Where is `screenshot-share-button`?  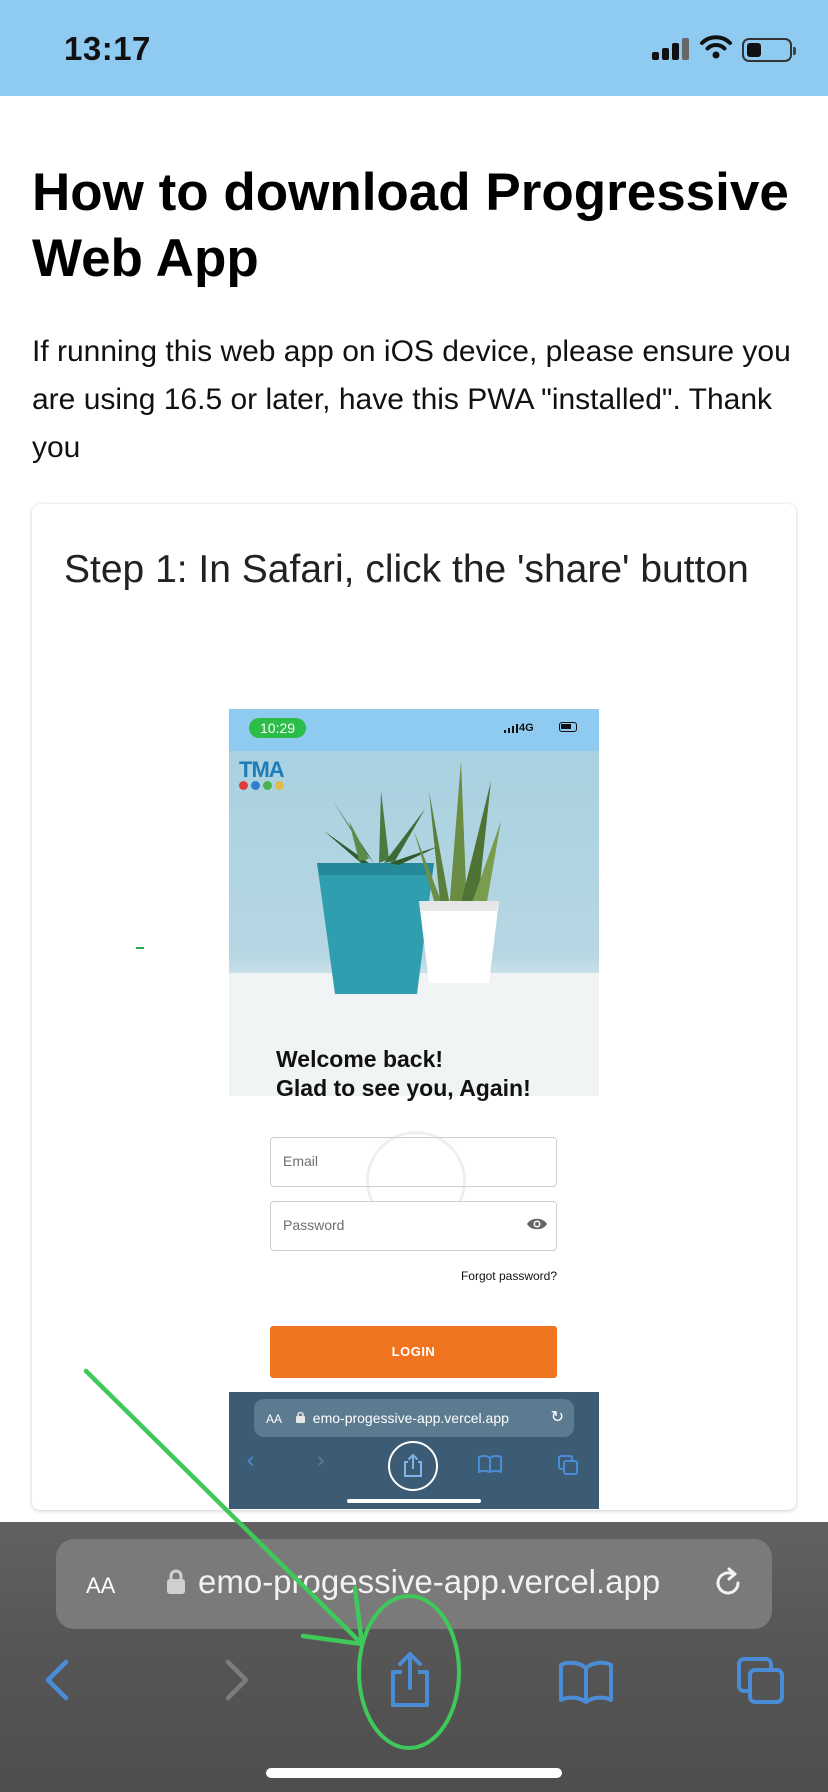 screenshot-share-button is located at coordinates (413, 1466).